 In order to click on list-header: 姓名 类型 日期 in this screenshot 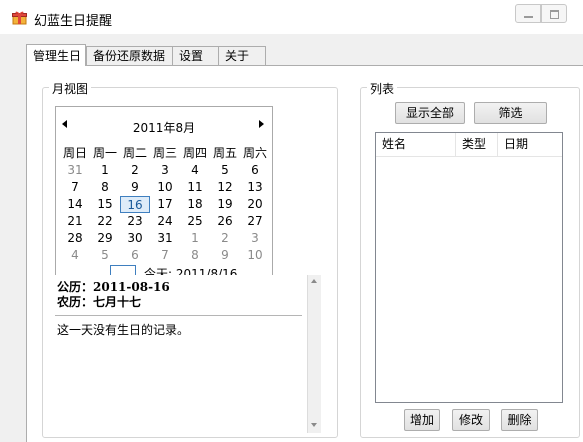, I will do `click(469, 145)`.